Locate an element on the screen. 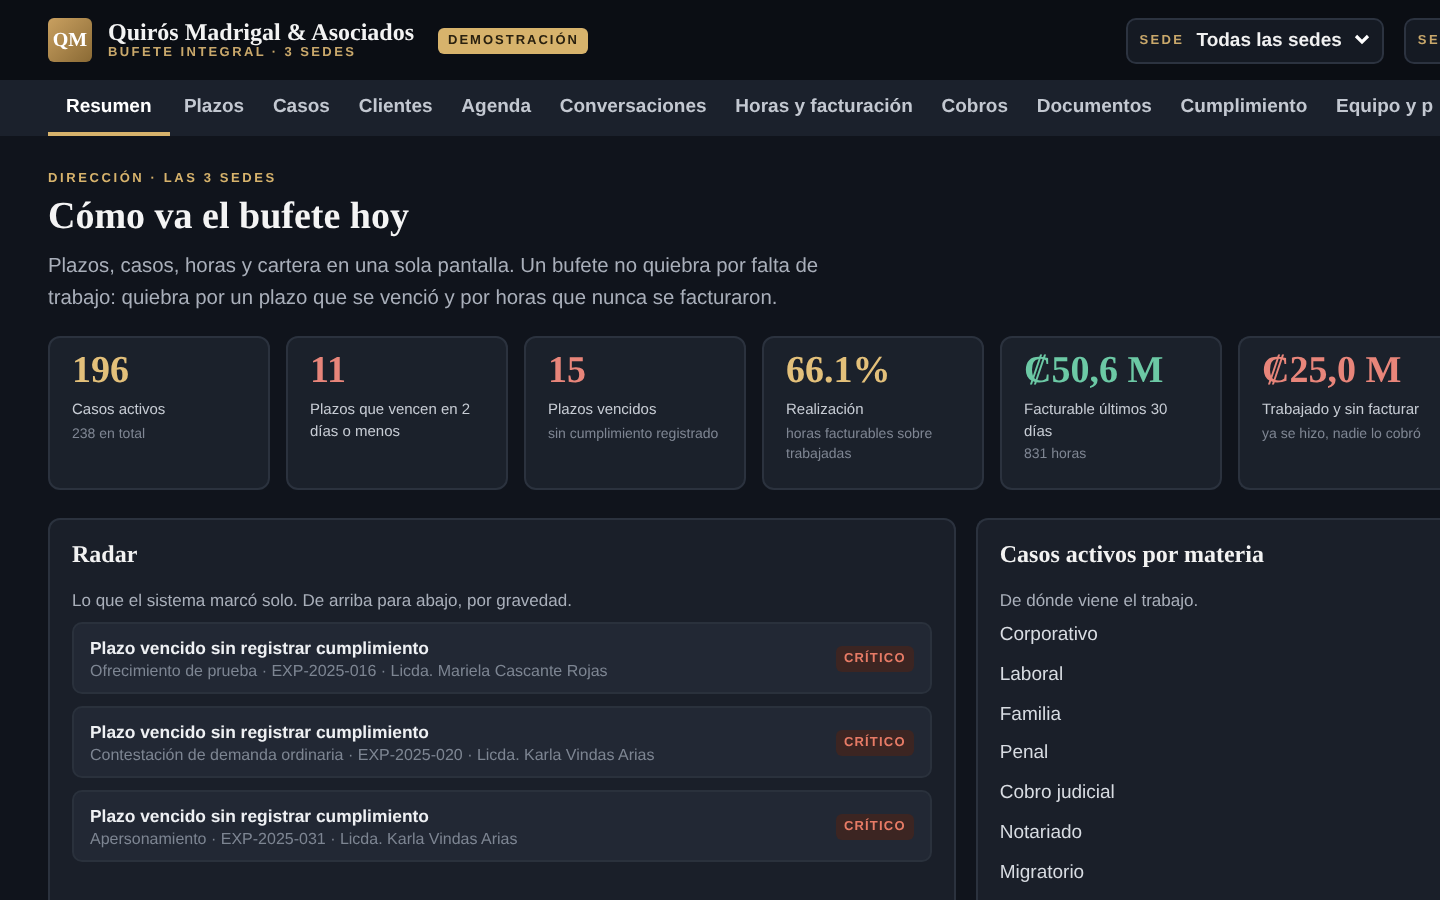  nav-tab: Documentos is located at coordinates (1094, 108).